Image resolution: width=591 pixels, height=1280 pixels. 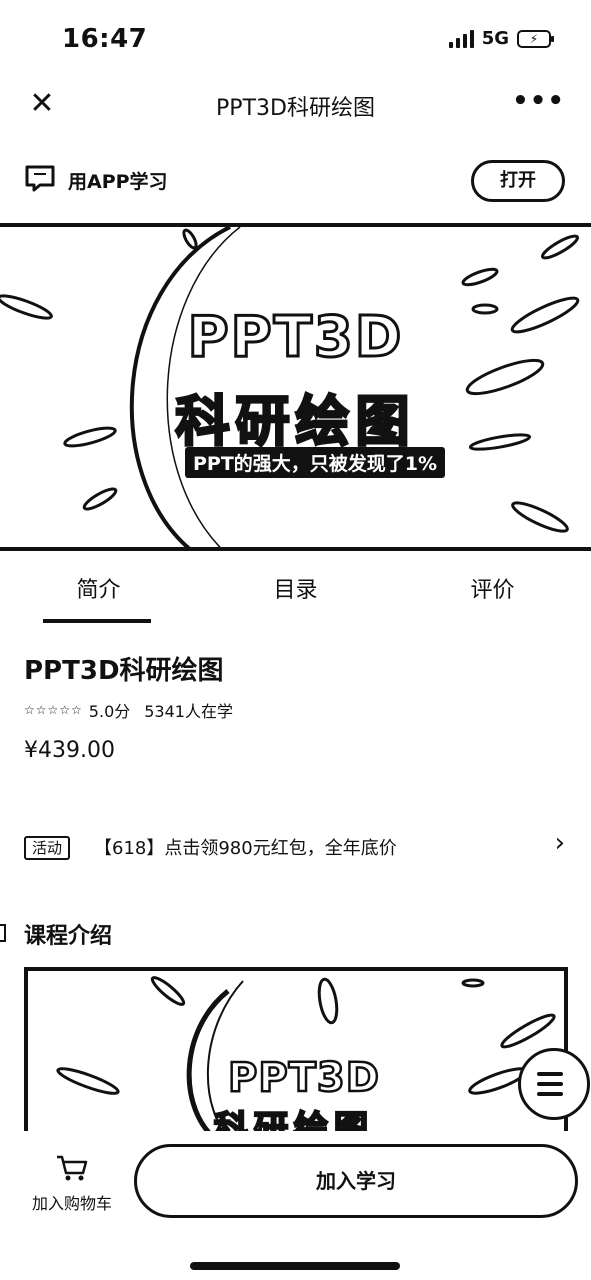 What do you see at coordinates (554, 1084) in the screenshot?
I see `menu-fab-button` at bounding box center [554, 1084].